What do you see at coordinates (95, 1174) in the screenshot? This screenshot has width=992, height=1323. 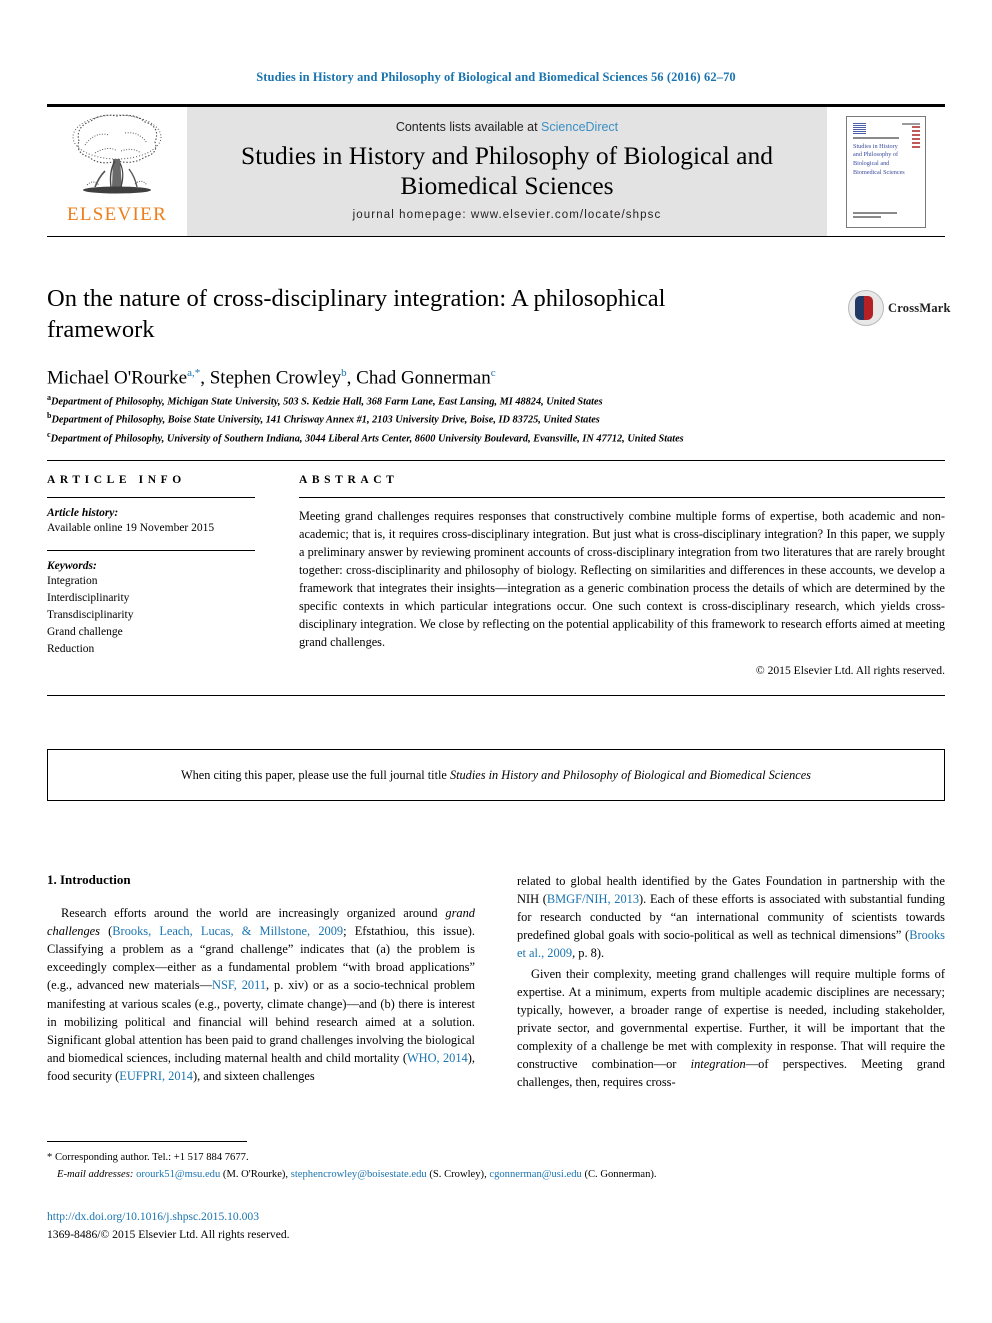 I see `email-label: E-mail addresses:` at bounding box center [95, 1174].